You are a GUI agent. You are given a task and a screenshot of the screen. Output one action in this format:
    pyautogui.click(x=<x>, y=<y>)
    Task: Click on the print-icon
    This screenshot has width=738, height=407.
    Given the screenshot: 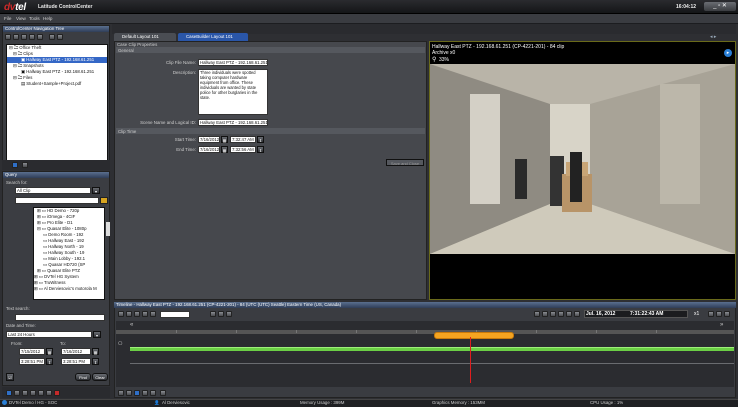 What is the action you would take?
    pyautogui.click(x=137, y=314)
    